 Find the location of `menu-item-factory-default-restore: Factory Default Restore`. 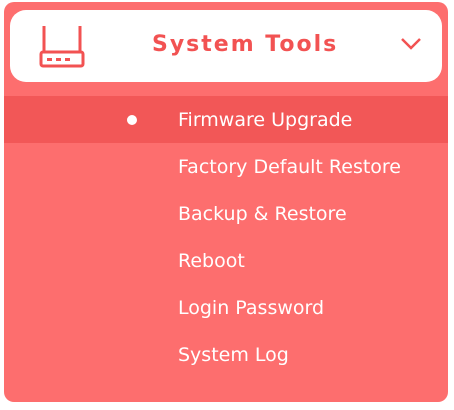

menu-item-factory-default-restore: Factory Default Restore is located at coordinates (226, 166).